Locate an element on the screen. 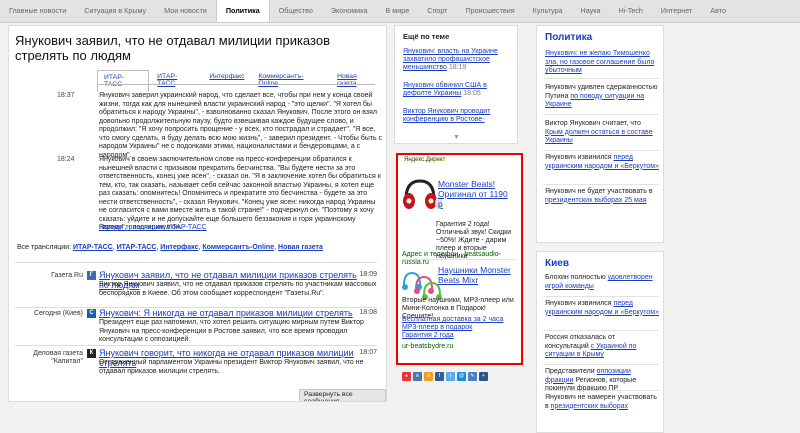 The height and width of the screenshot is (433, 800). source-tab: Коммерсантъ-Online is located at coordinates (290, 81).